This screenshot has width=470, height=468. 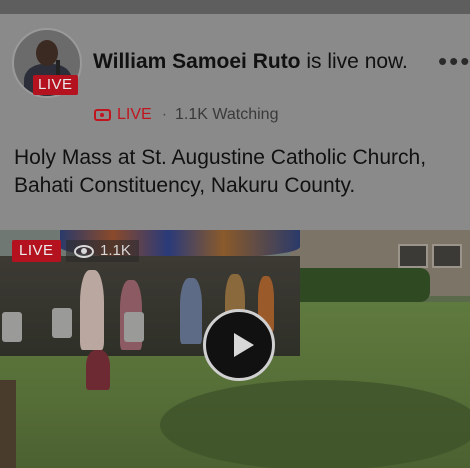 What do you see at coordinates (36, 251) in the screenshot?
I see `video-live-badge: LIVE` at bounding box center [36, 251].